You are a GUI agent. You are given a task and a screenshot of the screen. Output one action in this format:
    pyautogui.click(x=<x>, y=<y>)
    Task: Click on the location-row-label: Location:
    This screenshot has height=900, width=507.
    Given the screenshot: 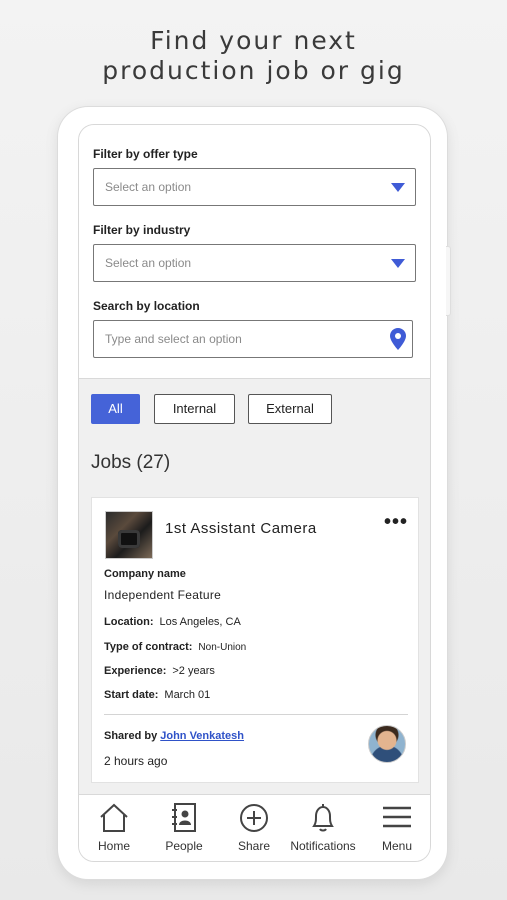 What is the action you would take?
    pyautogui.click(x=129, y=622)
    